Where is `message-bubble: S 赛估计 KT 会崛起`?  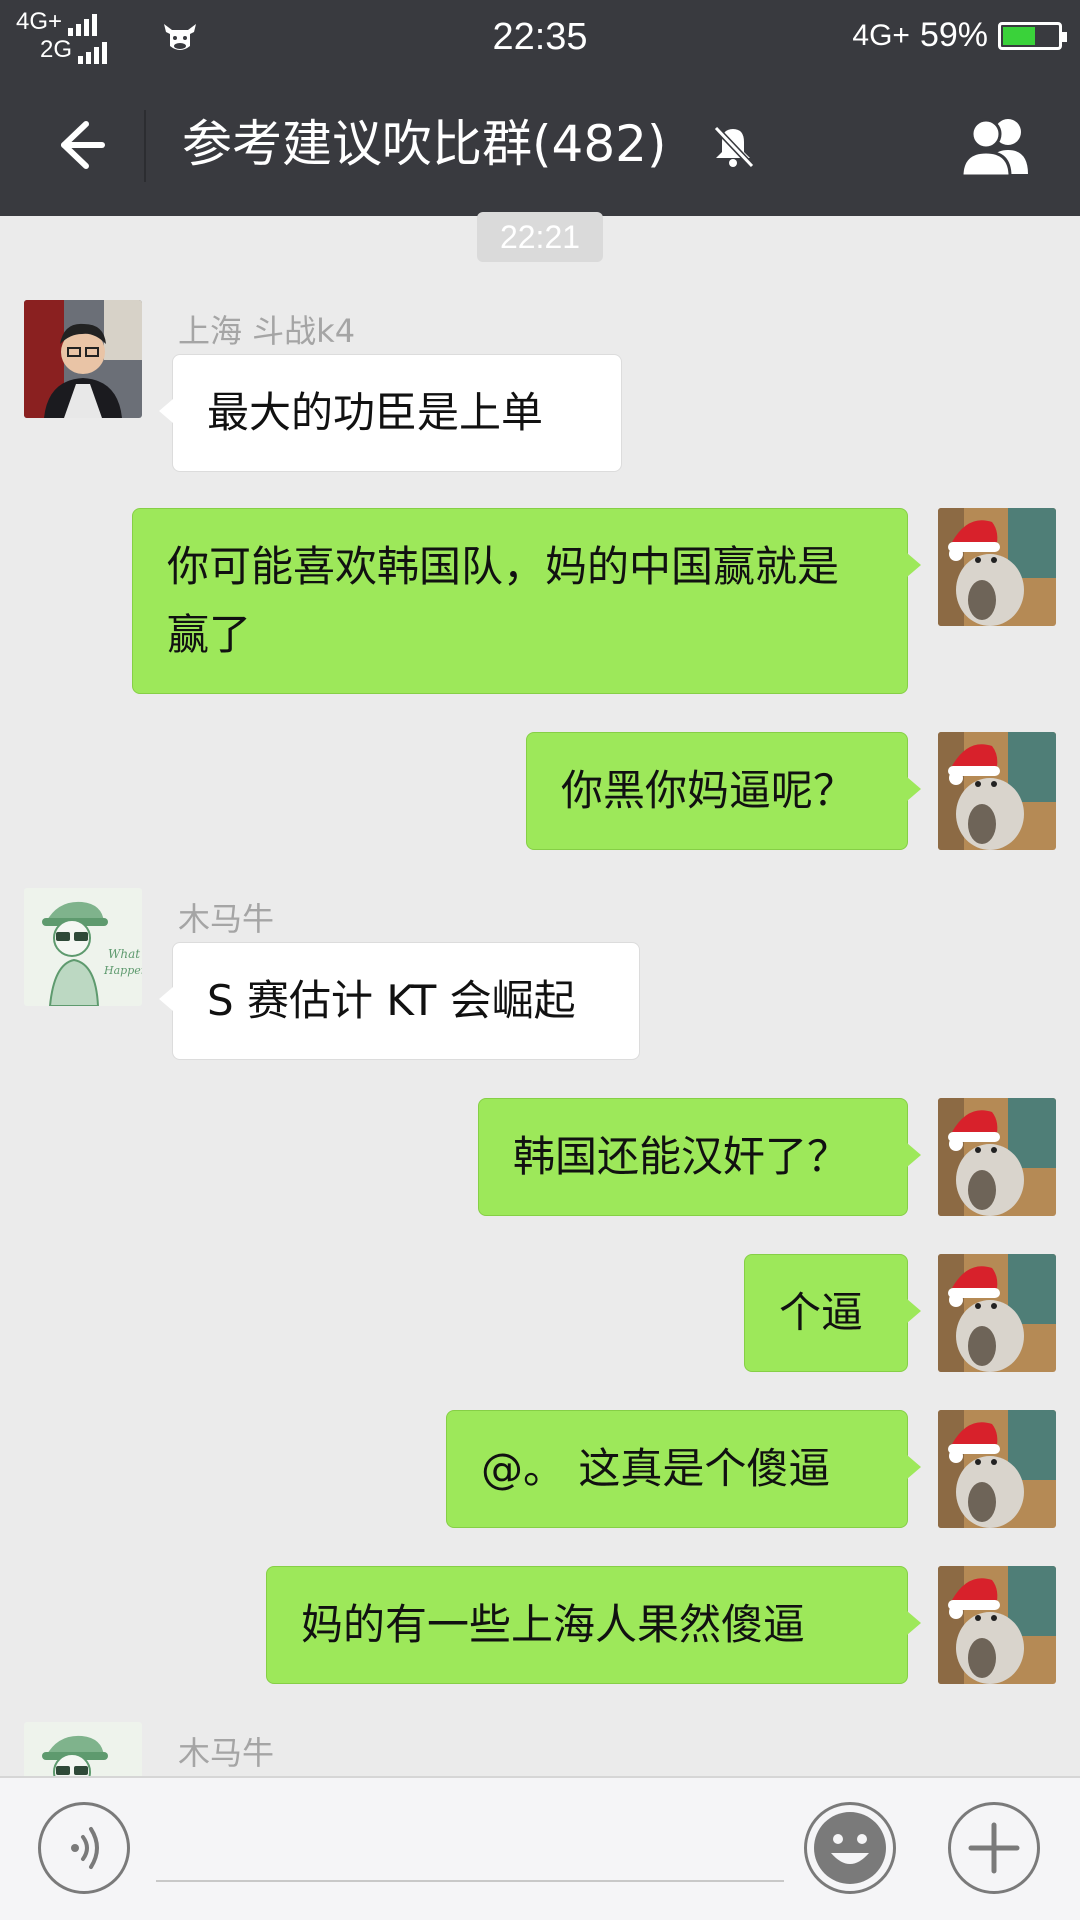
message-bubble: S 赛估计 KT 会崛起 is located at coordinates (399, 1001).